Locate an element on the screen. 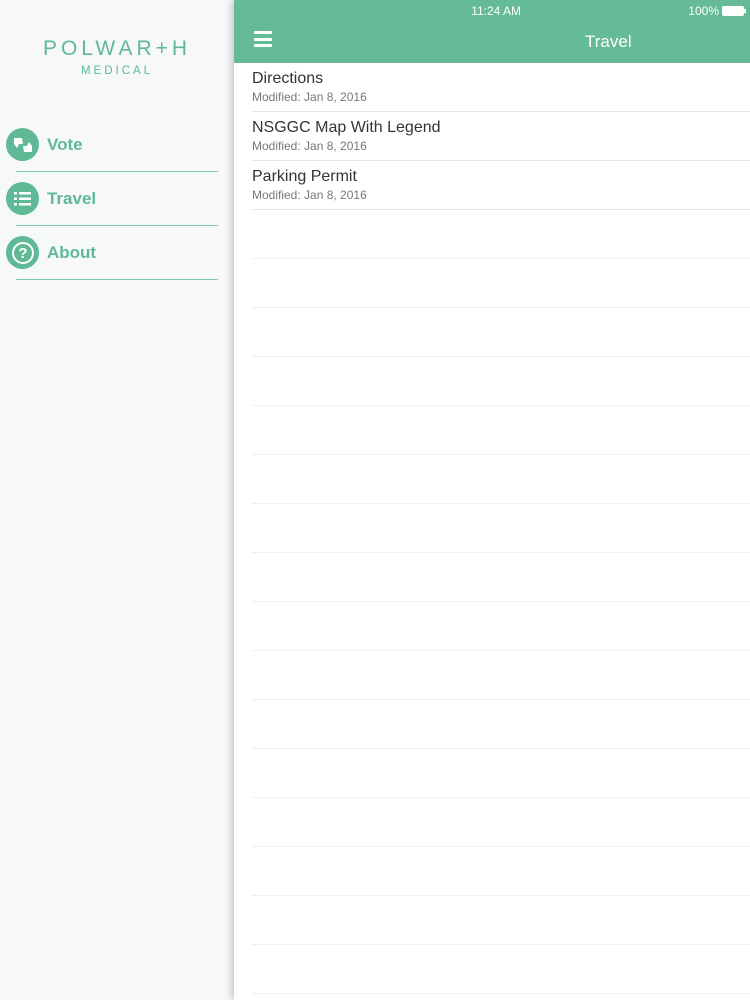 This screenshot has width=750, height=1000. battery-percent: 100% is located at coordinates (703, 11).